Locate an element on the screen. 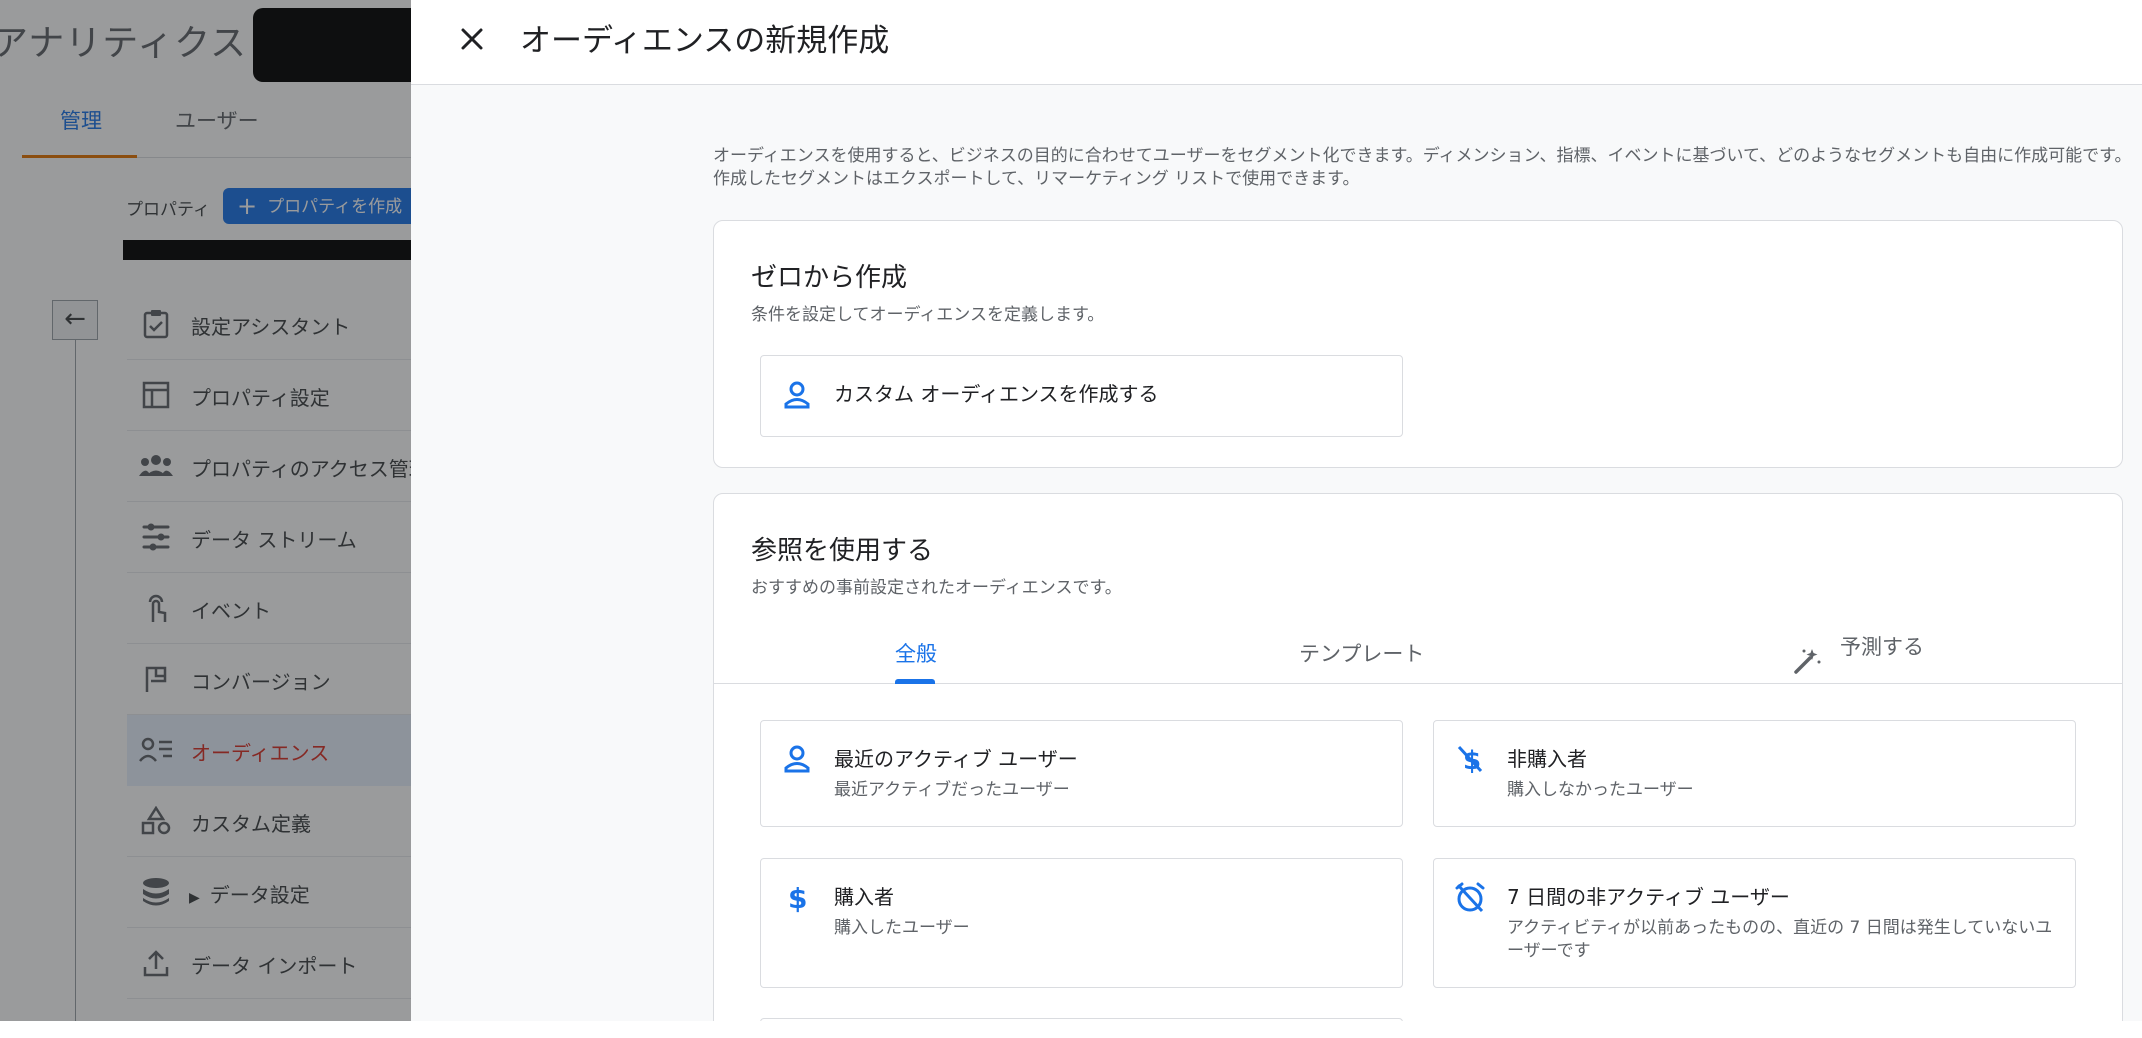  scratch-subtitle: 条件を設定してオーディエンスを定義します。 is located at coordinates (928, 315).